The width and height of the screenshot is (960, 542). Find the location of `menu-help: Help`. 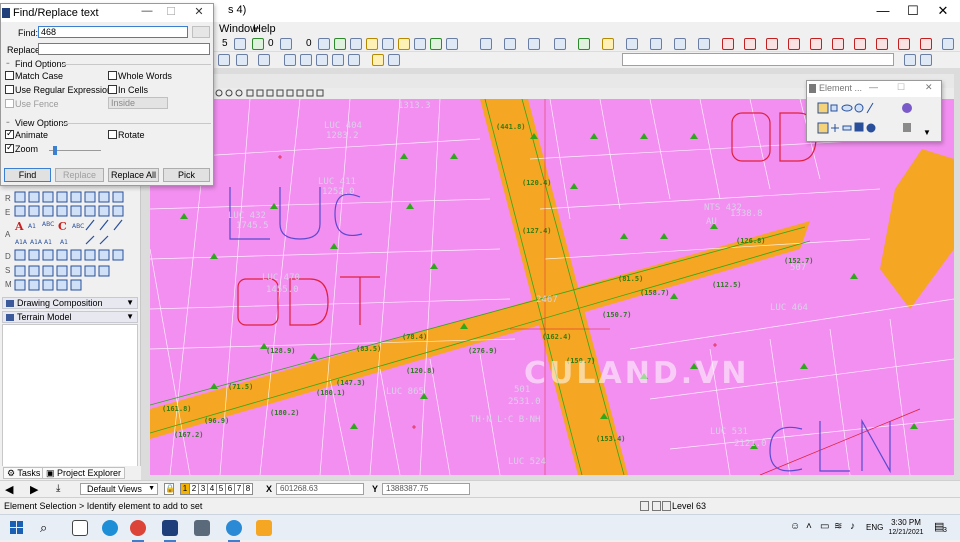

menu-help: Help is located at coordinates (264, 29).